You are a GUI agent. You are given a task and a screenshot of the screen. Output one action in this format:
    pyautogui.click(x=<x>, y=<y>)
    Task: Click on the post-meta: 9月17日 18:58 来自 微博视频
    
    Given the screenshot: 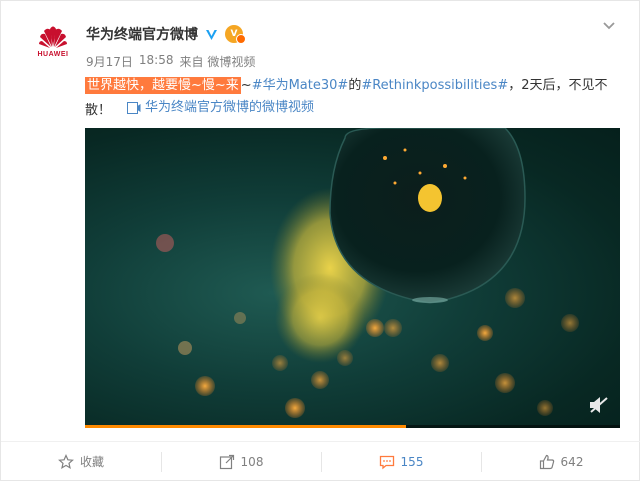 What is the action you would take?
    pyautogui.click(x=170, y=61)
    